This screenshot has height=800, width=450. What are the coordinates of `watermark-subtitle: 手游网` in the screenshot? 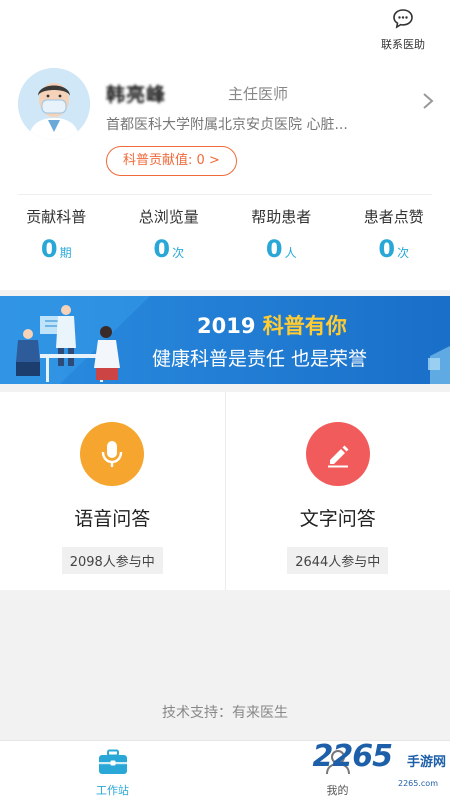 It's located at (426, 762).